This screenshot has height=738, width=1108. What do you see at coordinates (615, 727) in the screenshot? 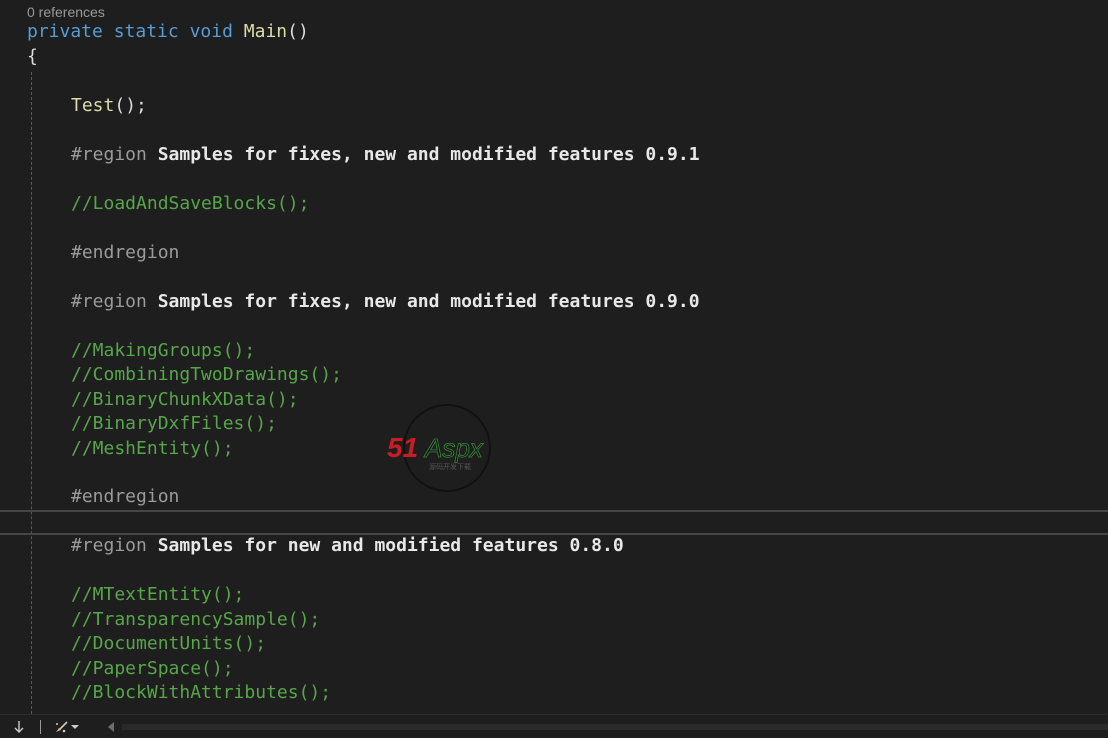
I see `horizontal-scrollbar` at bounding box center [615, 727].